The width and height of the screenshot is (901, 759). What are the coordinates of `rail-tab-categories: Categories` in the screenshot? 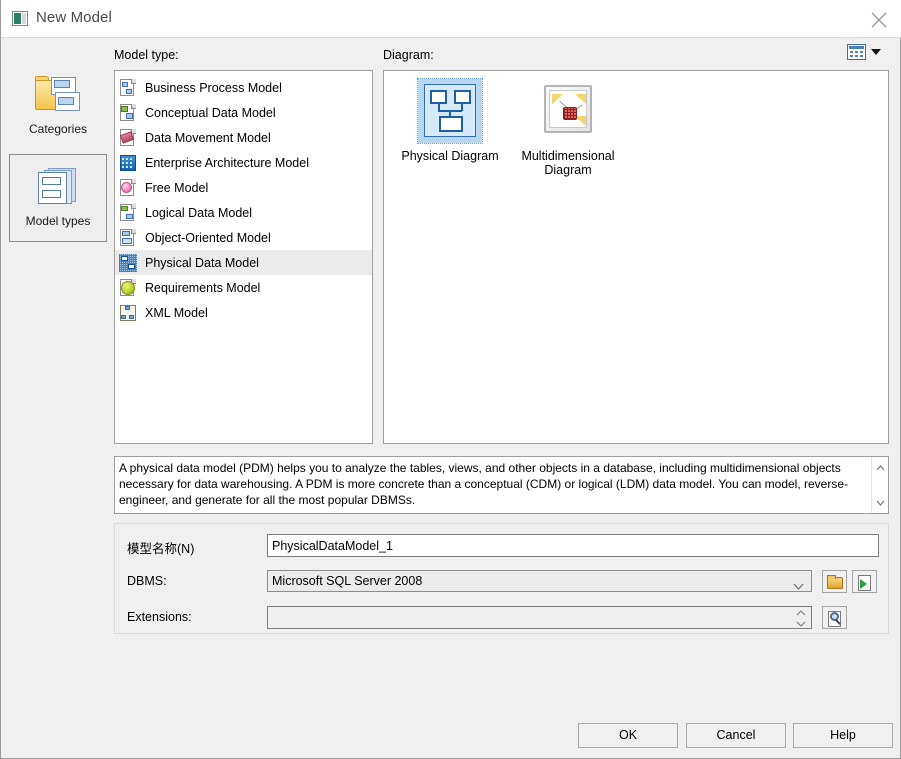 It's located at (58, 106).